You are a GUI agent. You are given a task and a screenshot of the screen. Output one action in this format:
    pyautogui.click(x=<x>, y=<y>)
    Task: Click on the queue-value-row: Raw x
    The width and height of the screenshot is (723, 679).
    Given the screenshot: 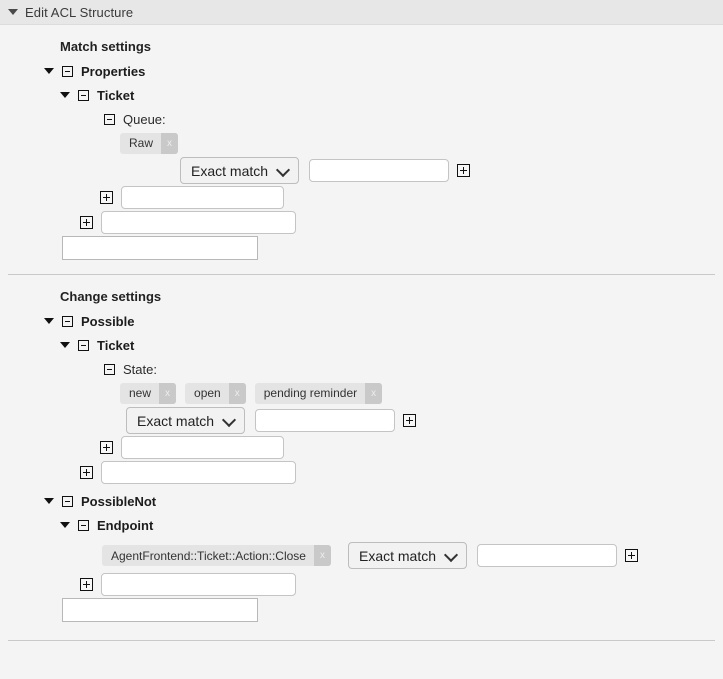 What is the action you would take?
    pyautogui.click(x=361, y=143)
    